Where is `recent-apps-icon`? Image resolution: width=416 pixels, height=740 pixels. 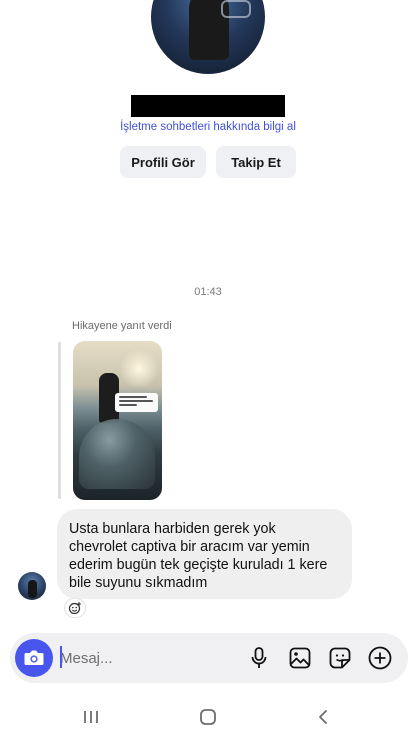
recent-apps-icon is located at coordinates (91, 717).